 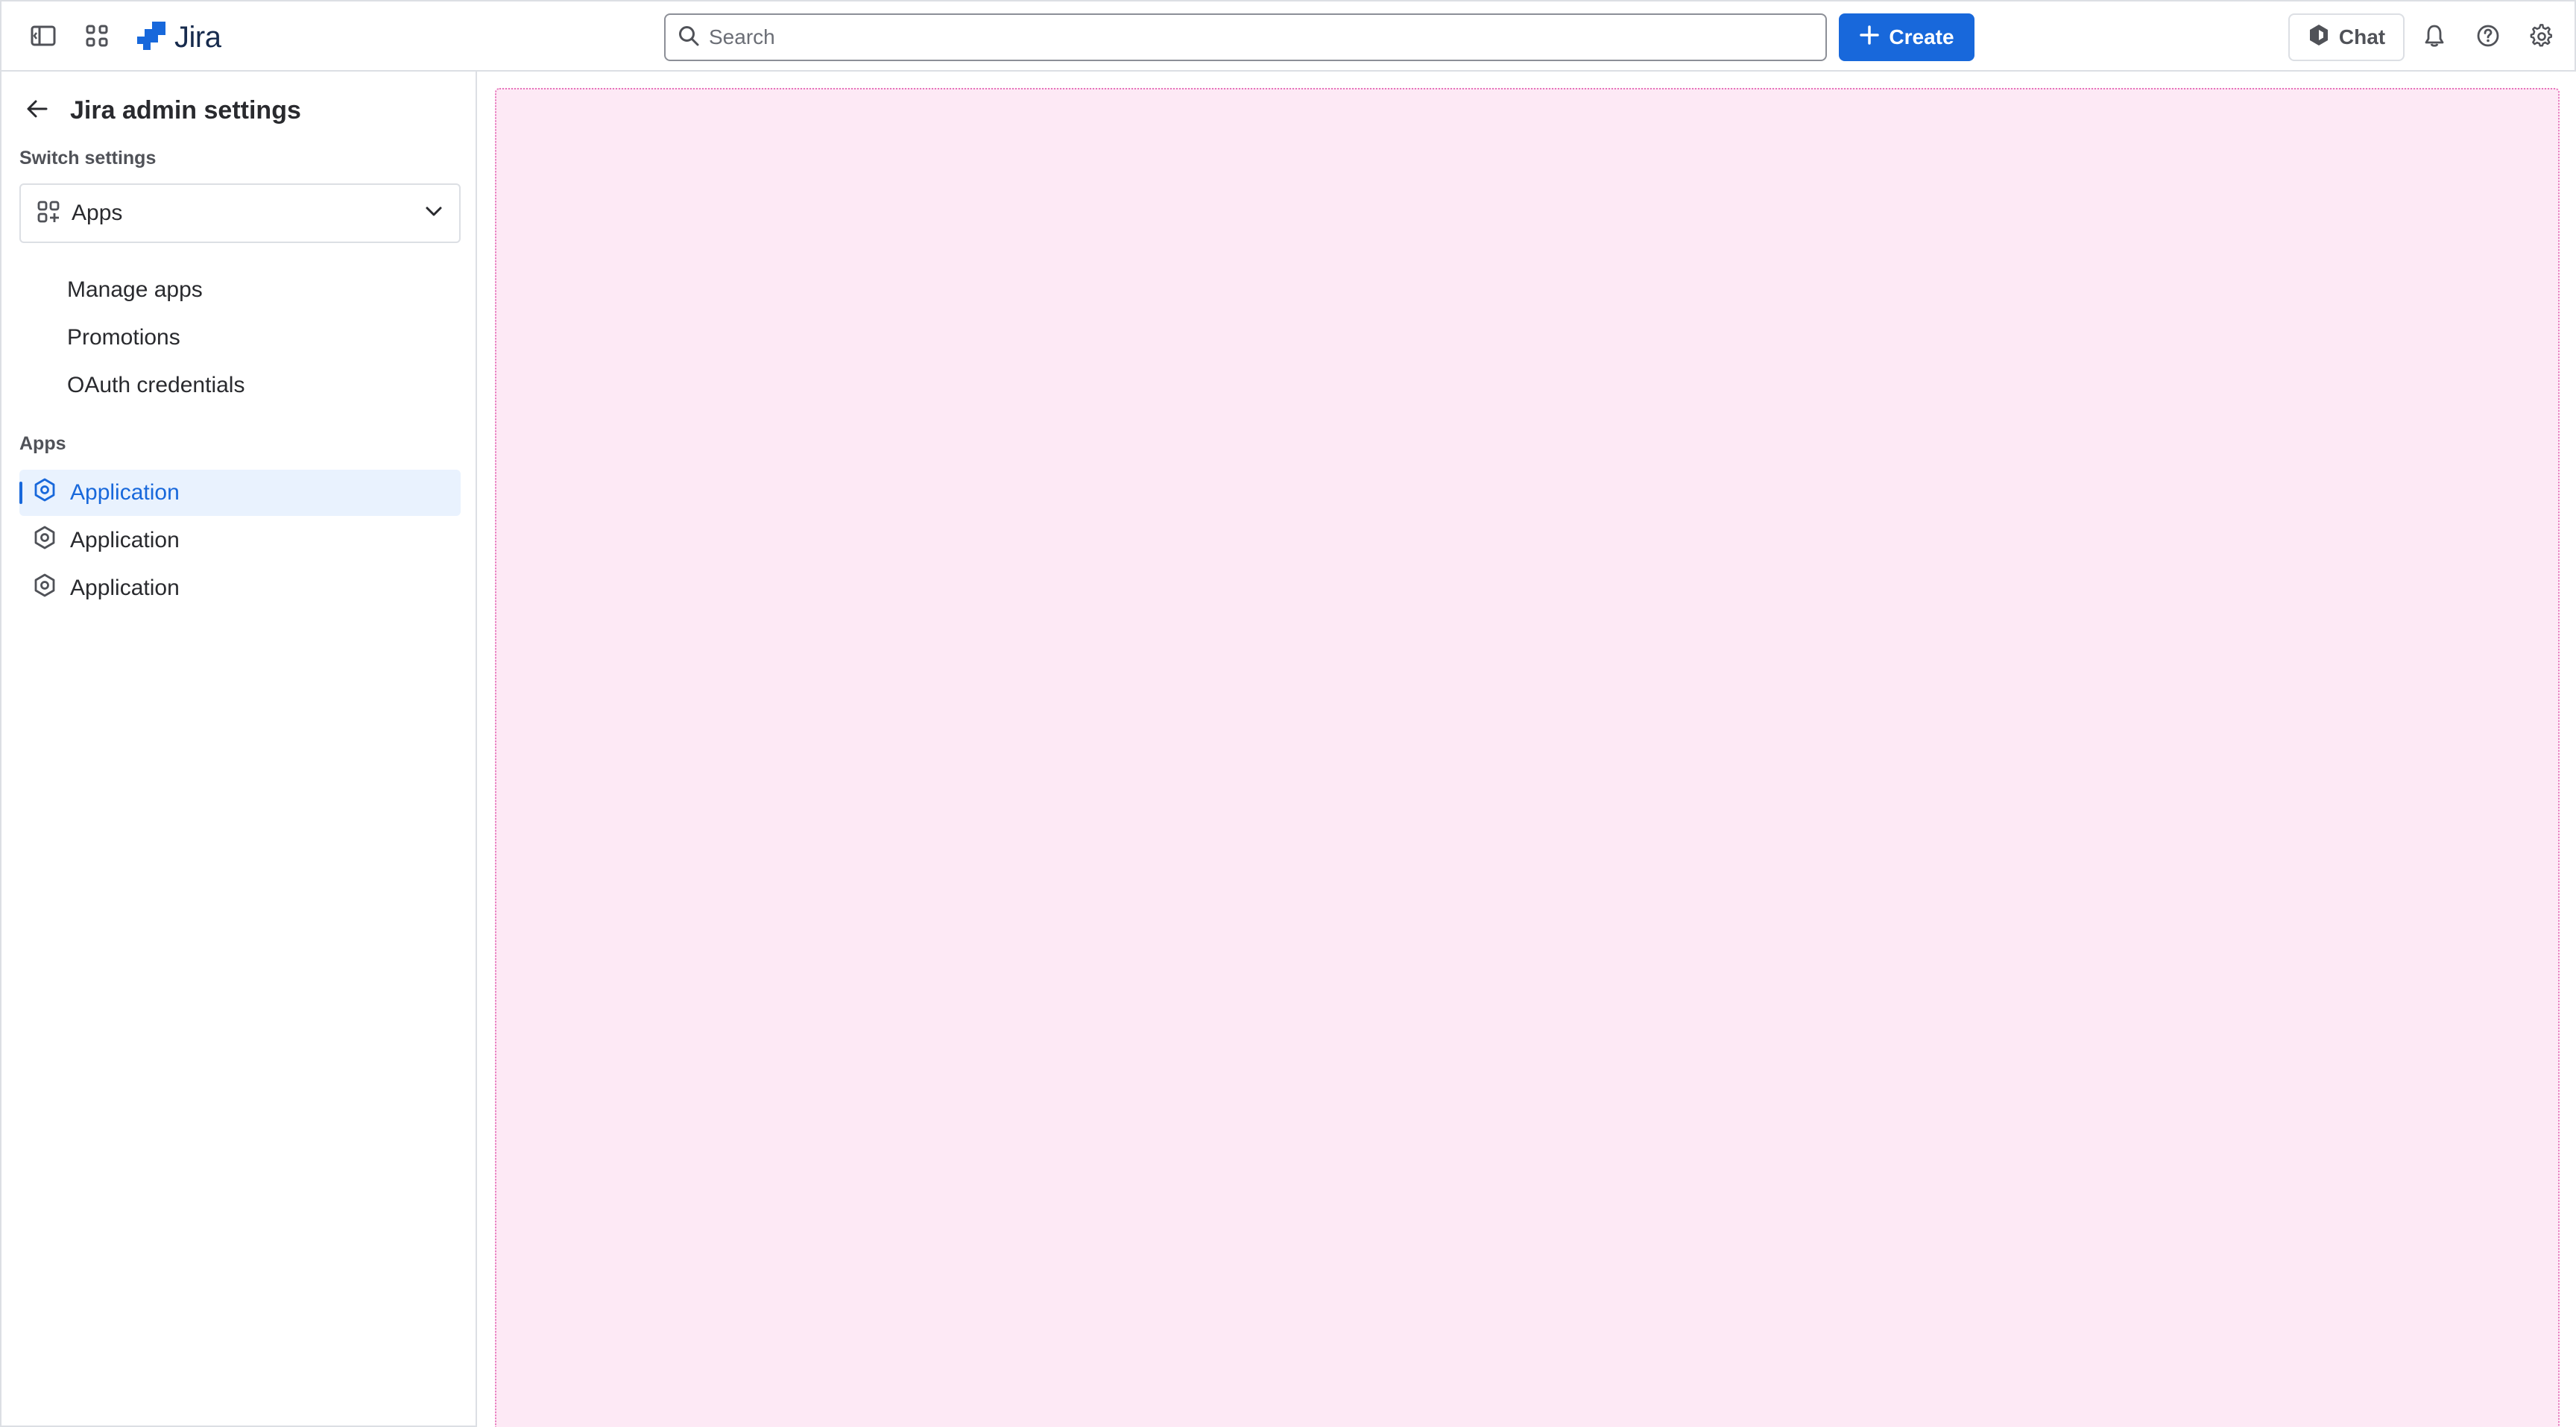 I want to click on app-switcher-grid-icon, so click(x=97, y=36).